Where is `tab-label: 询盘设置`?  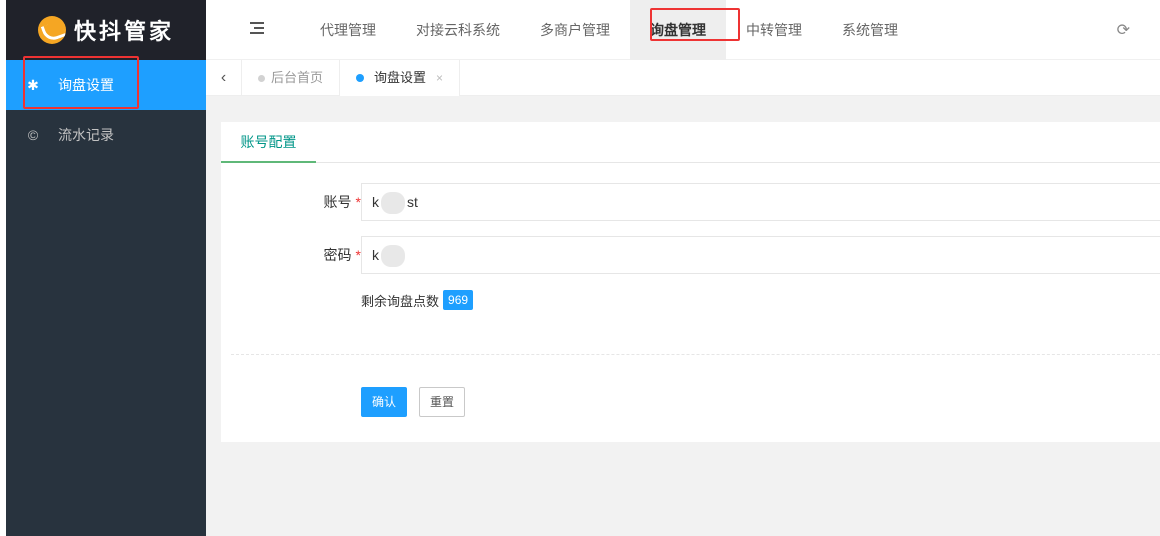 tab-label: 询盘设置 is located at coordinates (400, 77).